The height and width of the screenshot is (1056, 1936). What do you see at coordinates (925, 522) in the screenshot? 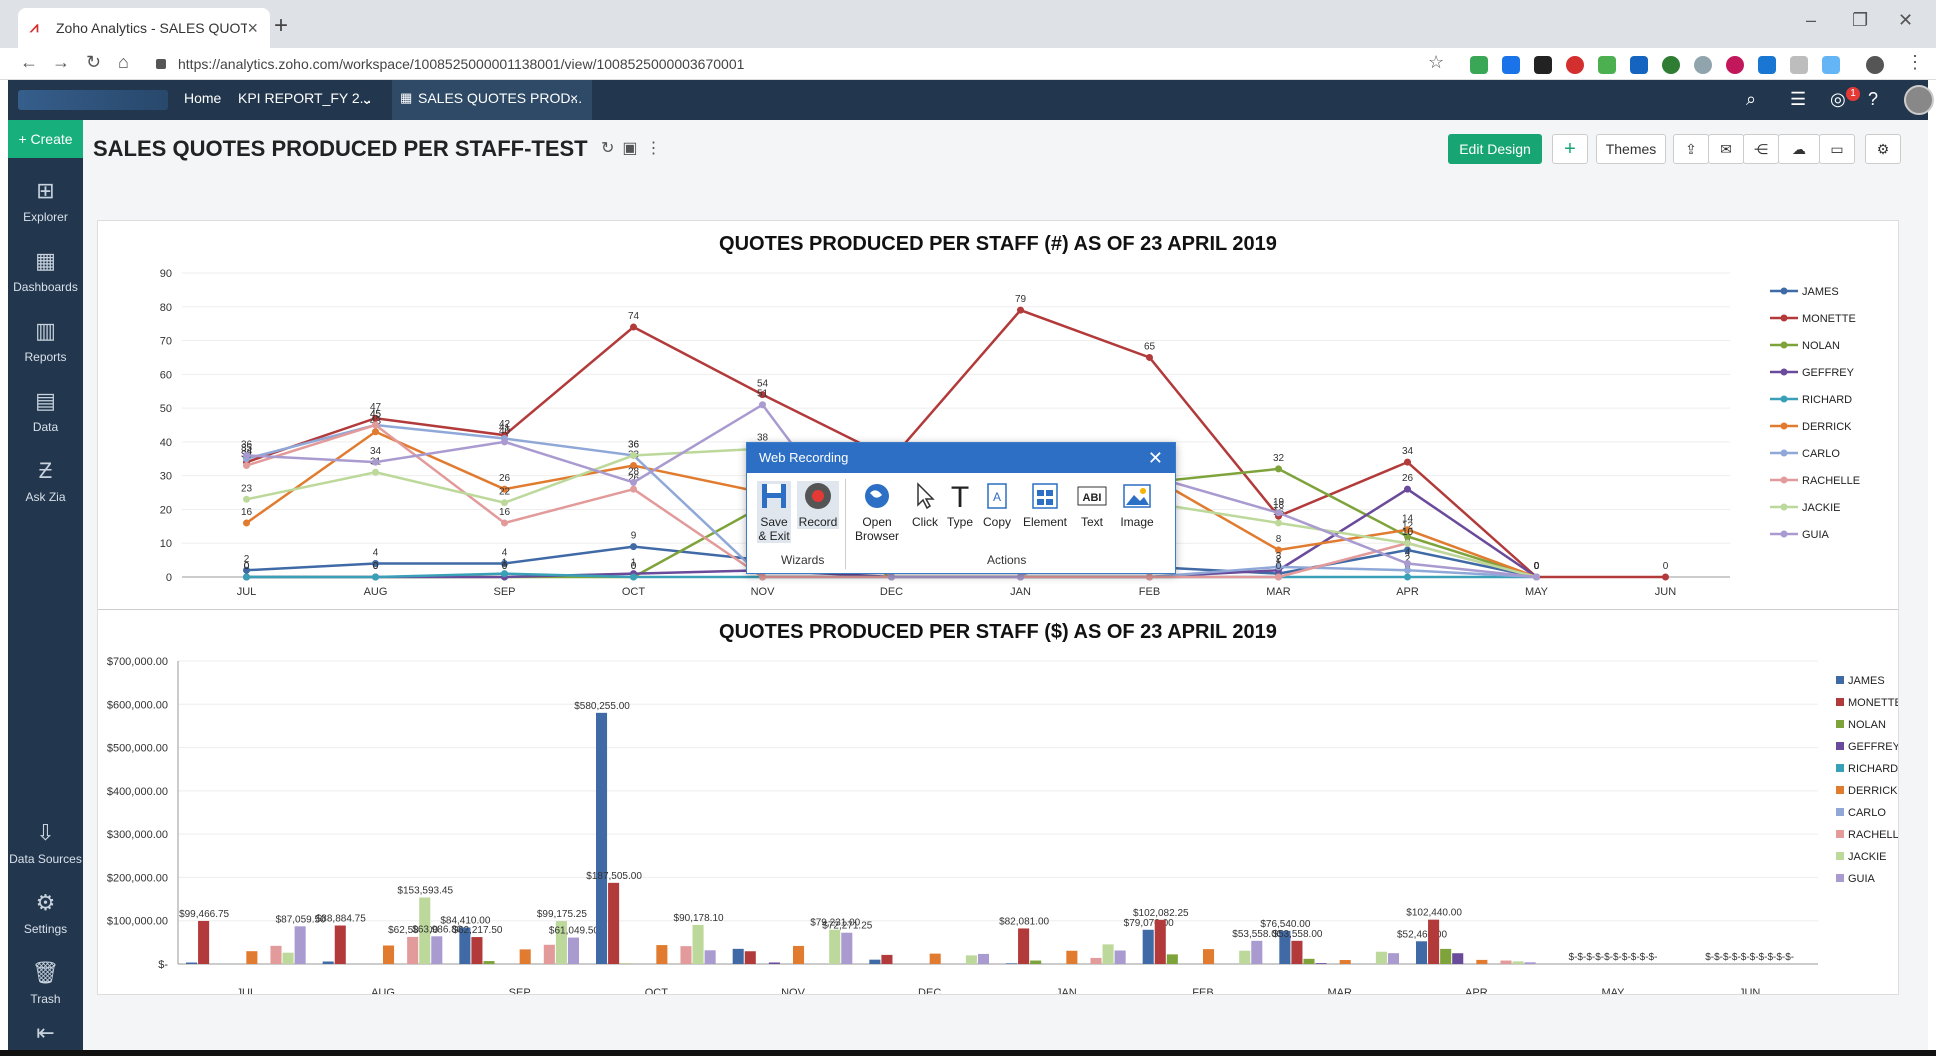
I see `click-label: Click` at bounding box center [925, 522].